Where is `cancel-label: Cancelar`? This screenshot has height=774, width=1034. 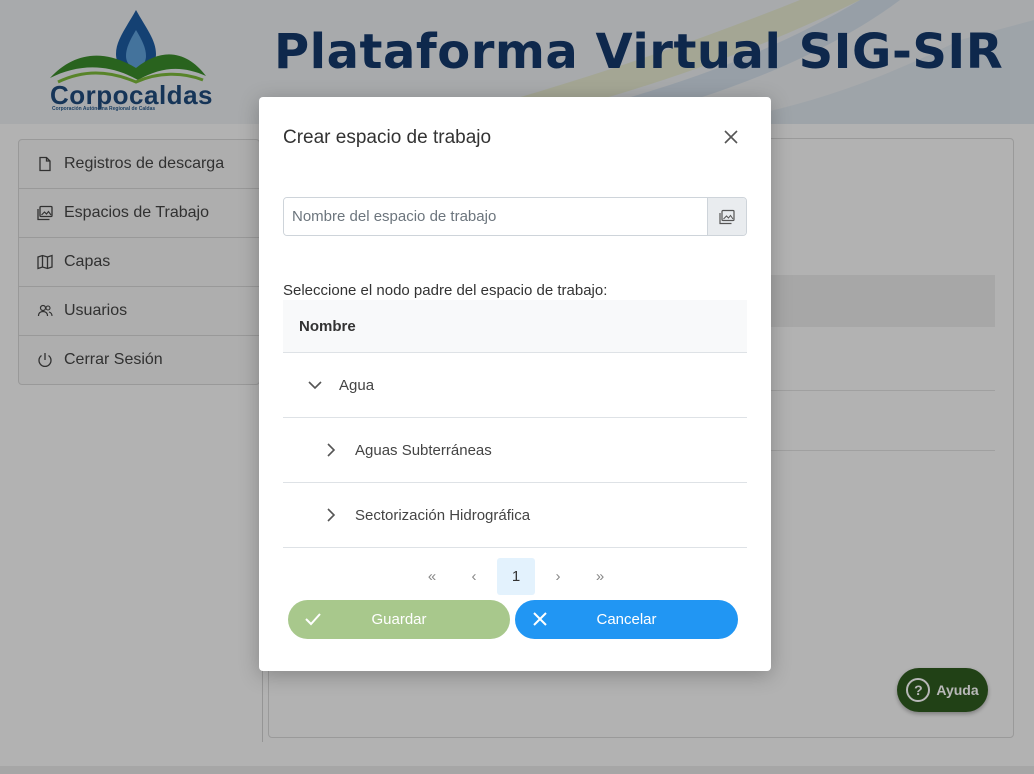
cancel-label: Cancelar is located at coordinates (626, 619).